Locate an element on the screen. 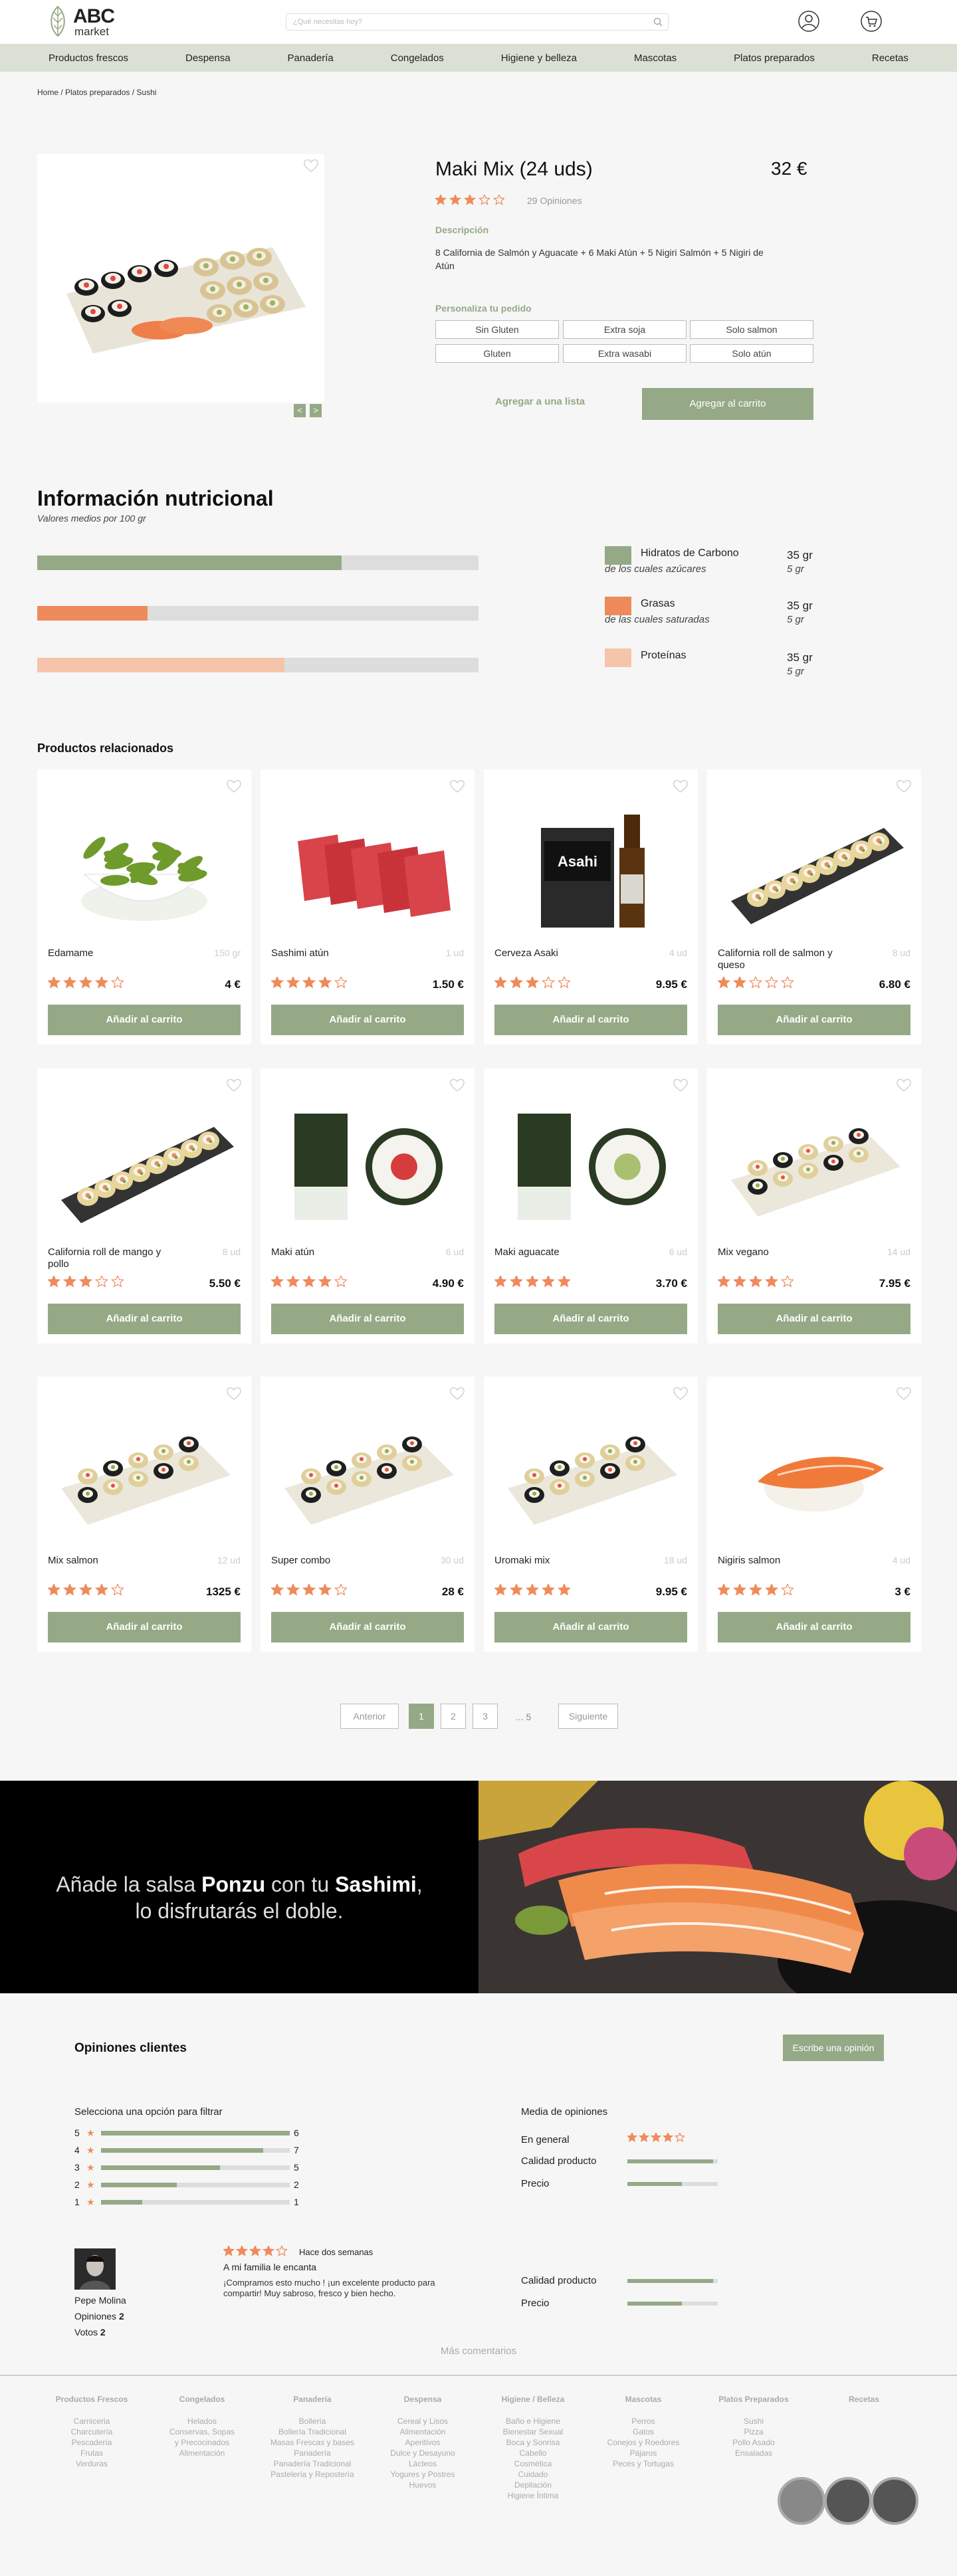  product-card-name: California roll de mango y pollo is located at coordinates (114, 1258).